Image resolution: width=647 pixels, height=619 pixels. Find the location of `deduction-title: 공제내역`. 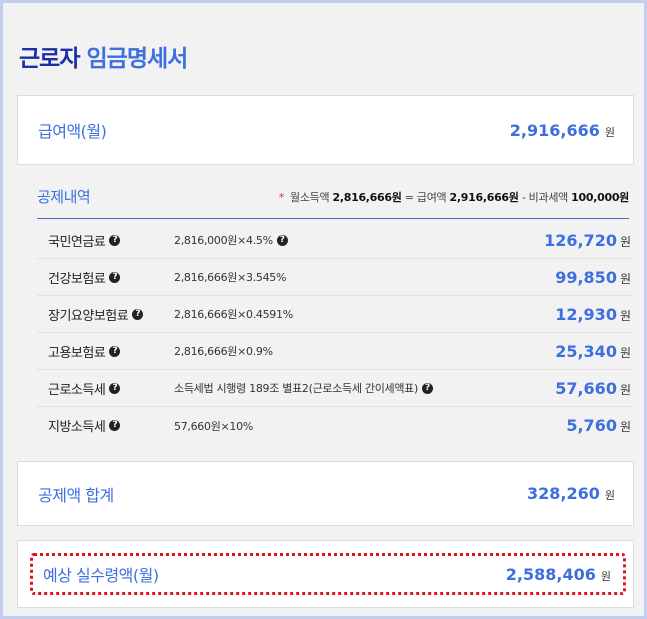

deduction-title: 공제내역 is located at coordinates (64, 197).